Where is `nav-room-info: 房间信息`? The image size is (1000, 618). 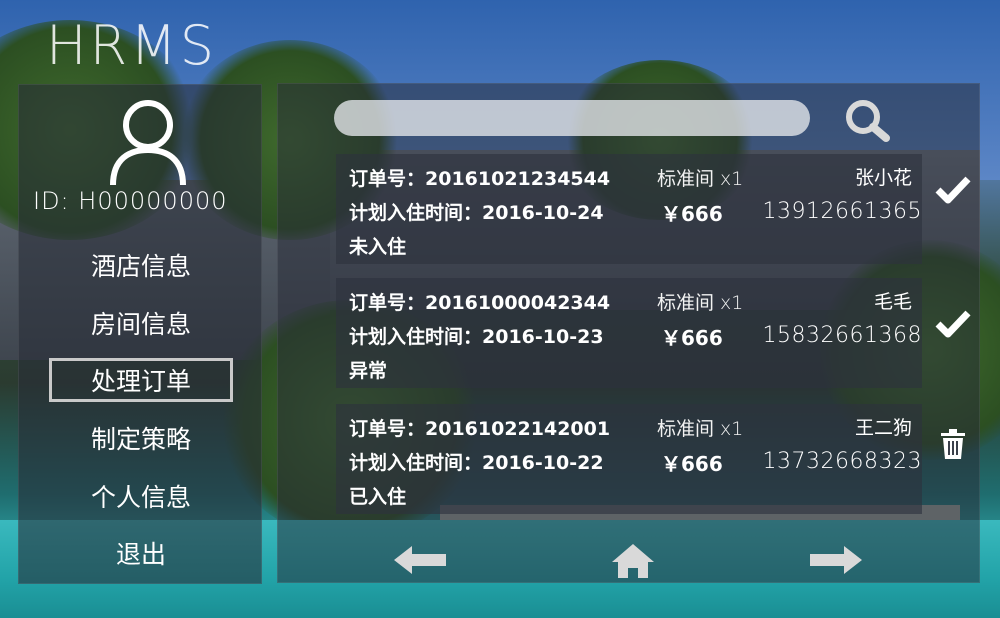 nav-room-info: 房间信息 is located at coordinates (141, 323).